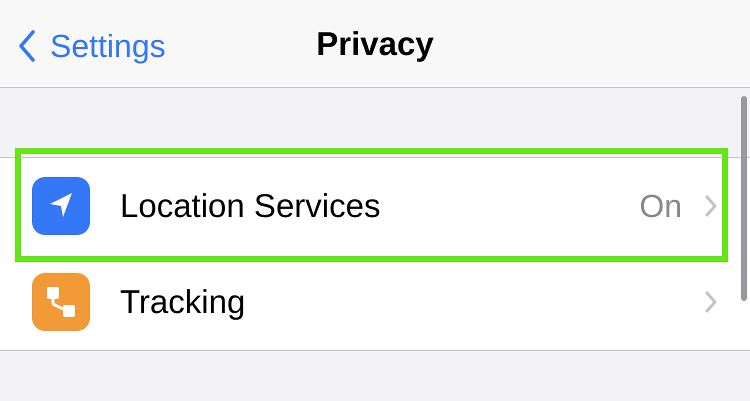 The image size is (750, 401). What do you see at coordinates (251, 206) in the screenshot?
I see `row-label: Location Services` at bounding box center [251, 206].